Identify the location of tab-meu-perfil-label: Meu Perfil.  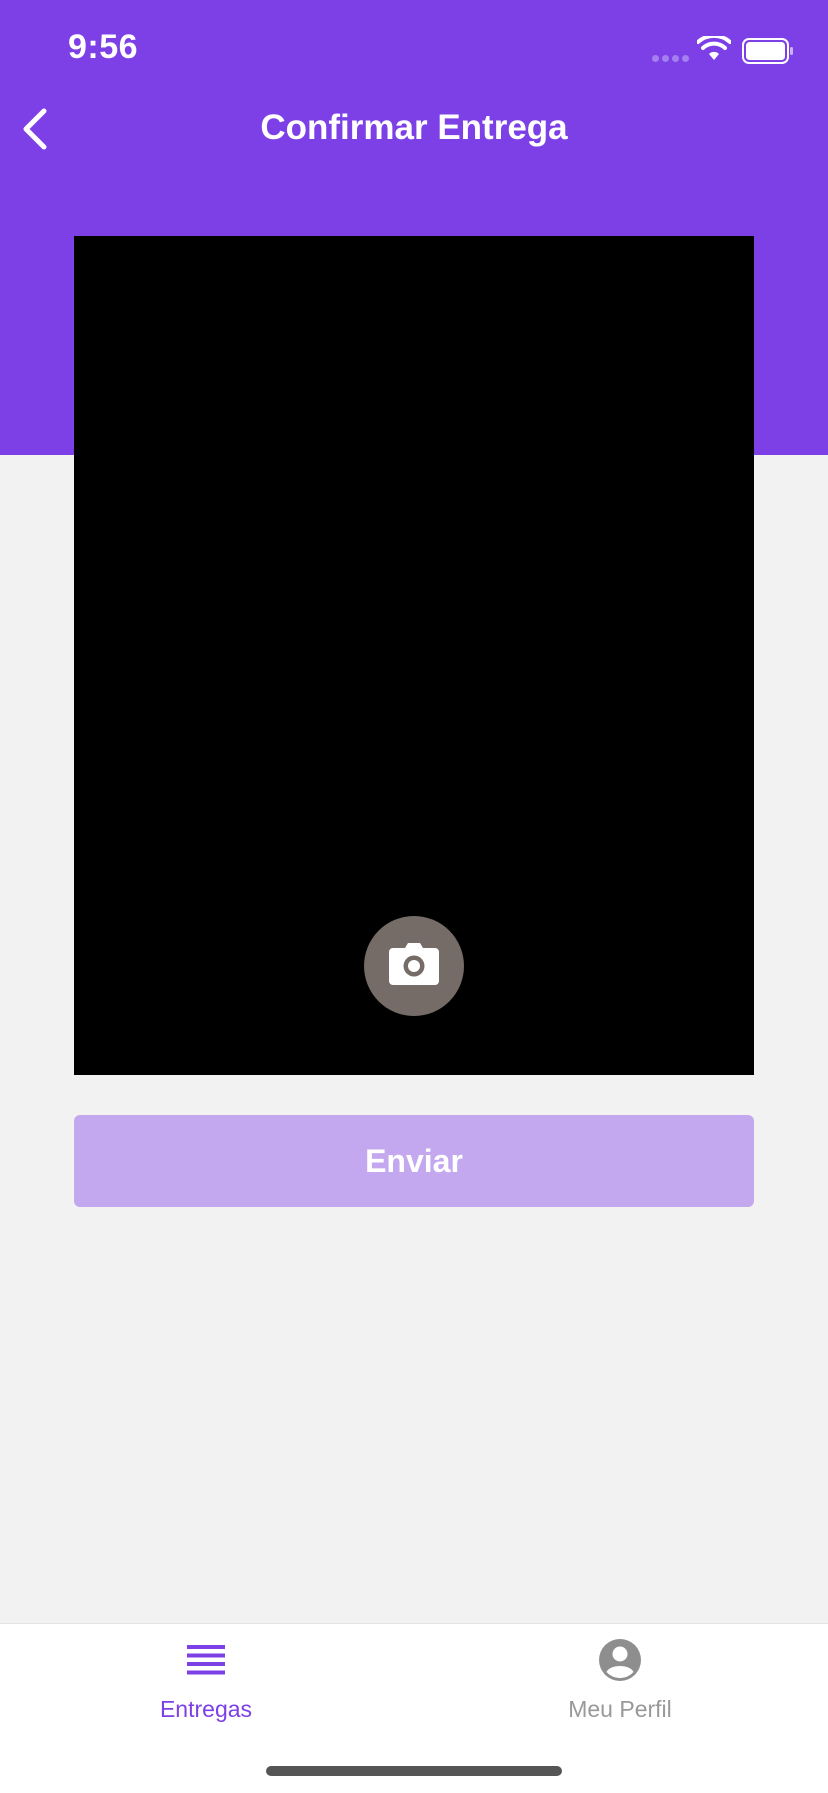
(620, 1709).